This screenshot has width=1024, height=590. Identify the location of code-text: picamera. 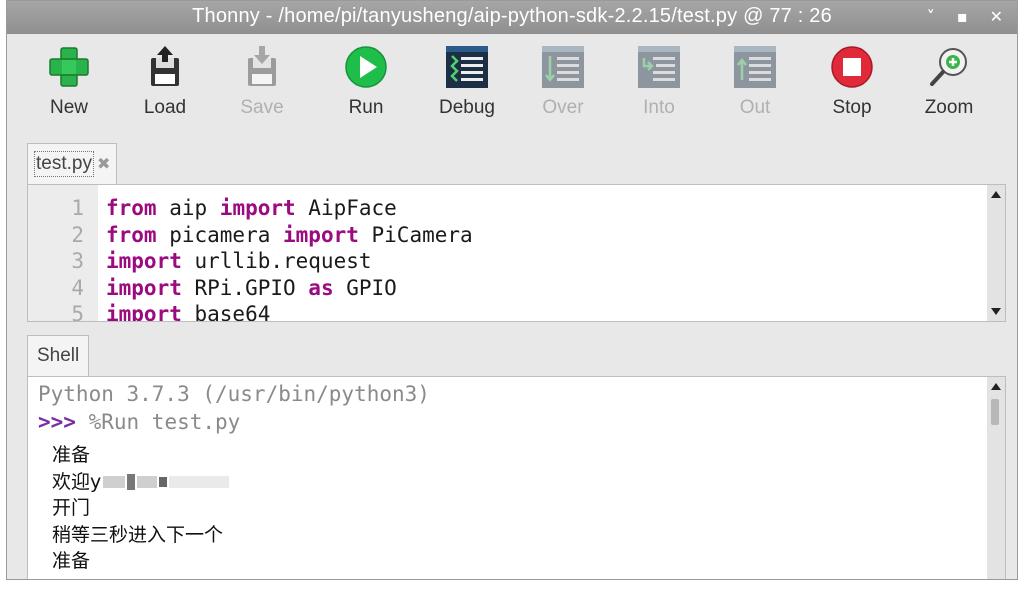
(220, 234).